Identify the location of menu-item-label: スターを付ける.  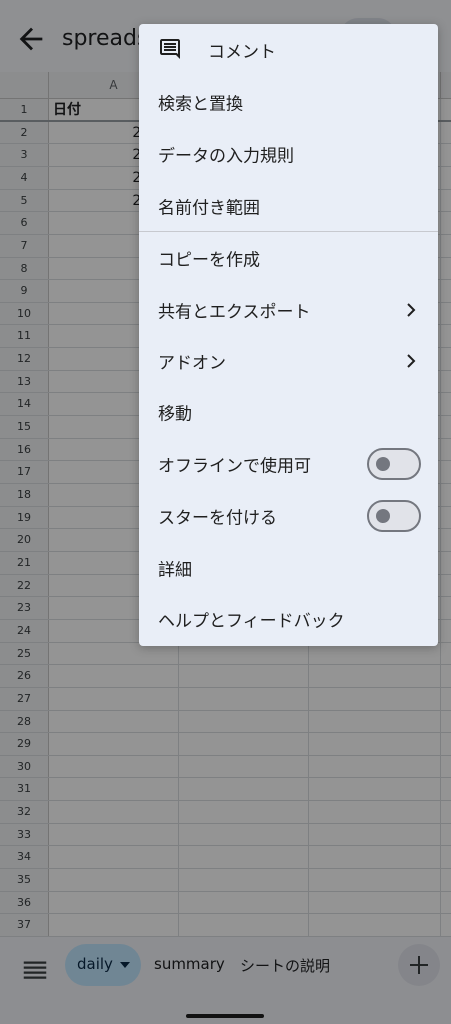
(217, 518).